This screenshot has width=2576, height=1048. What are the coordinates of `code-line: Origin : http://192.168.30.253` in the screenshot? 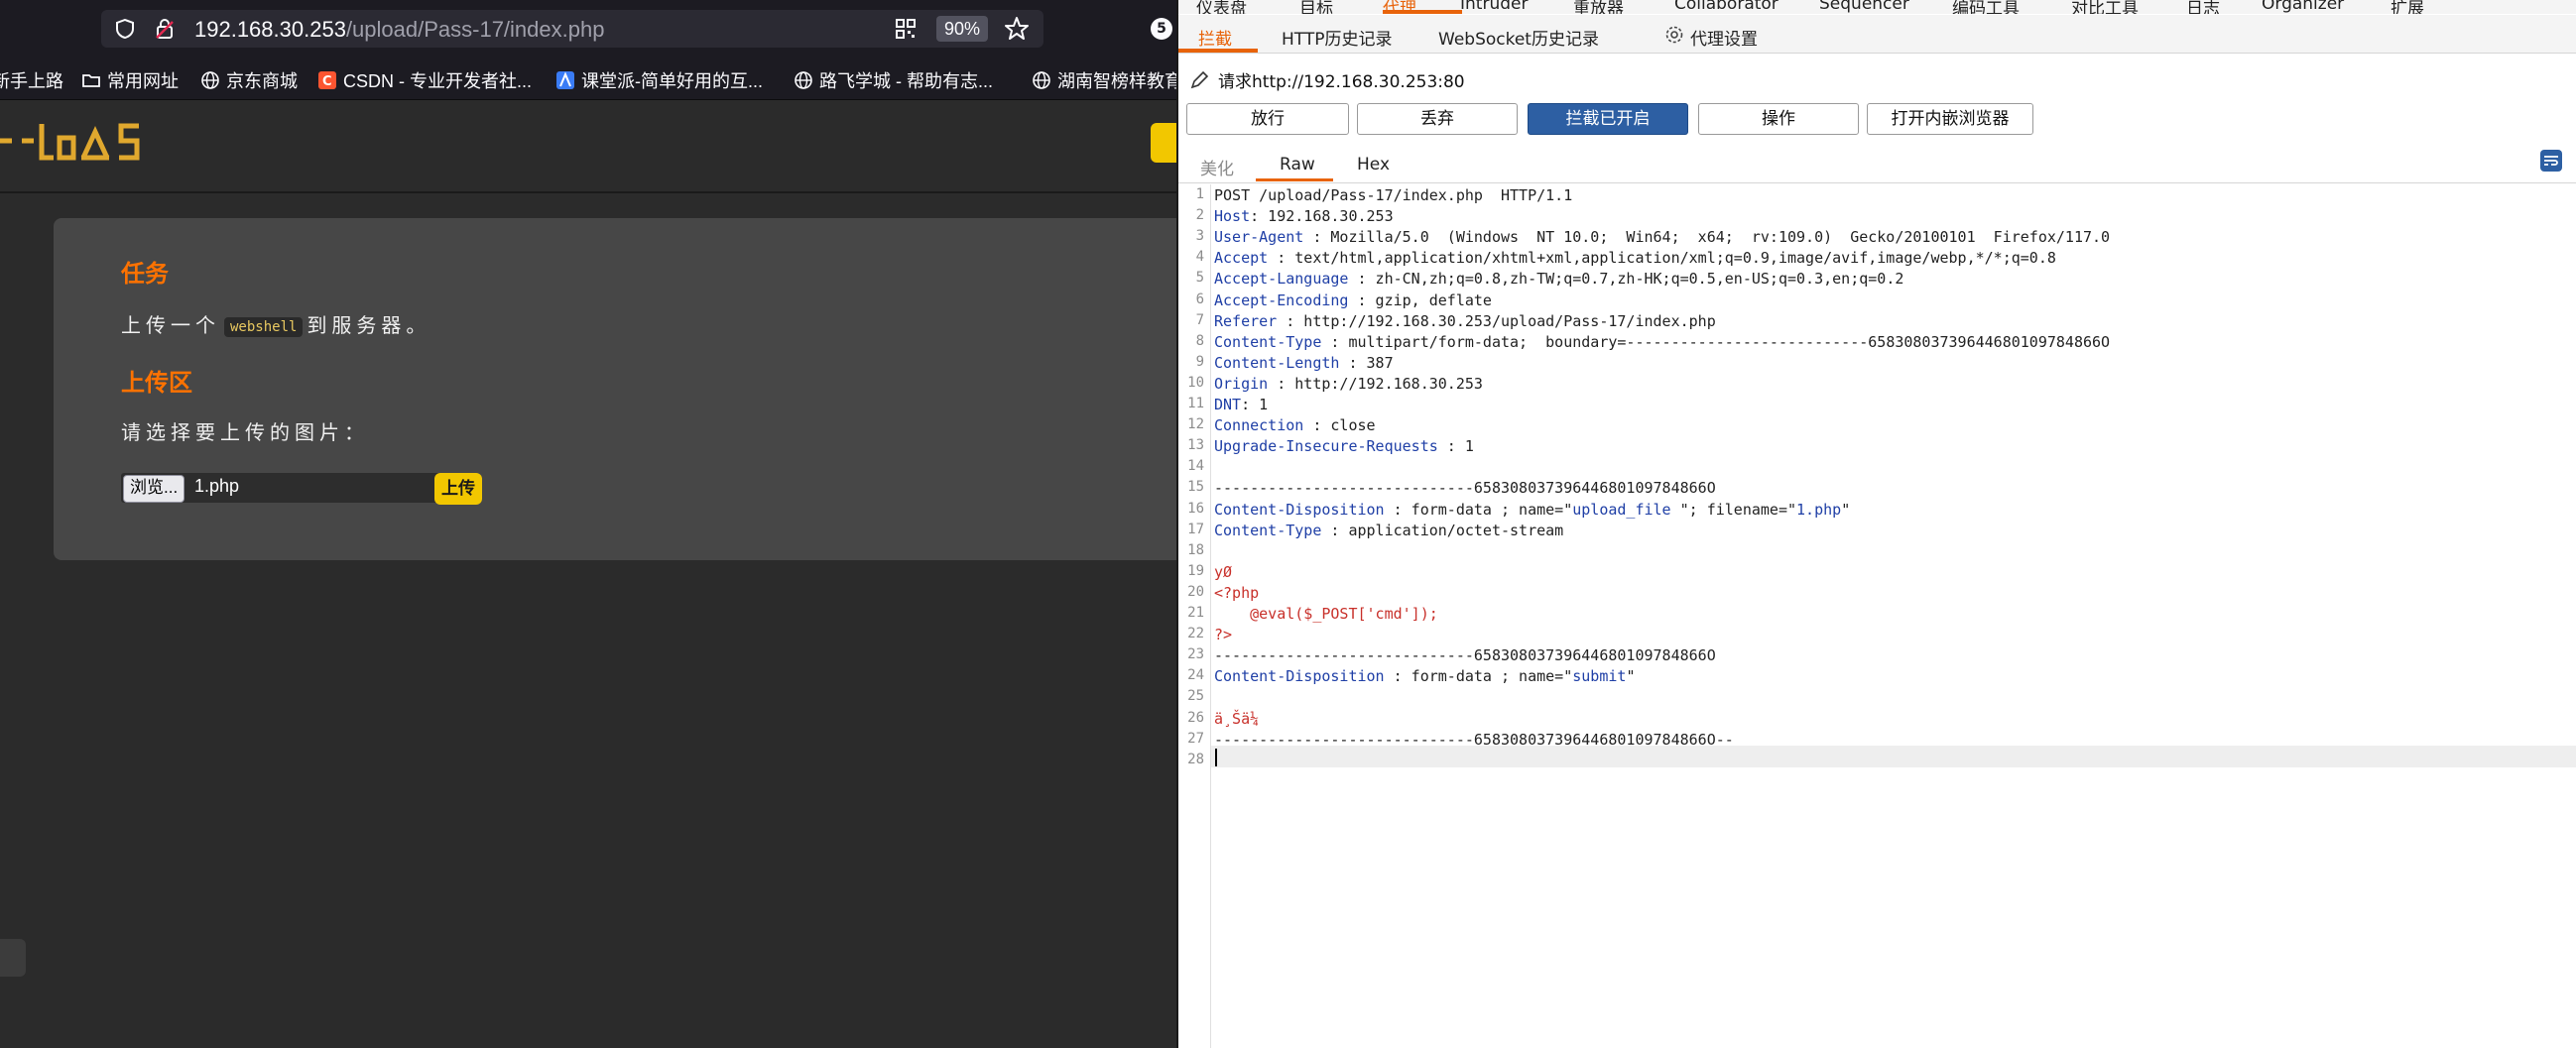 It's located at (1348, 384).